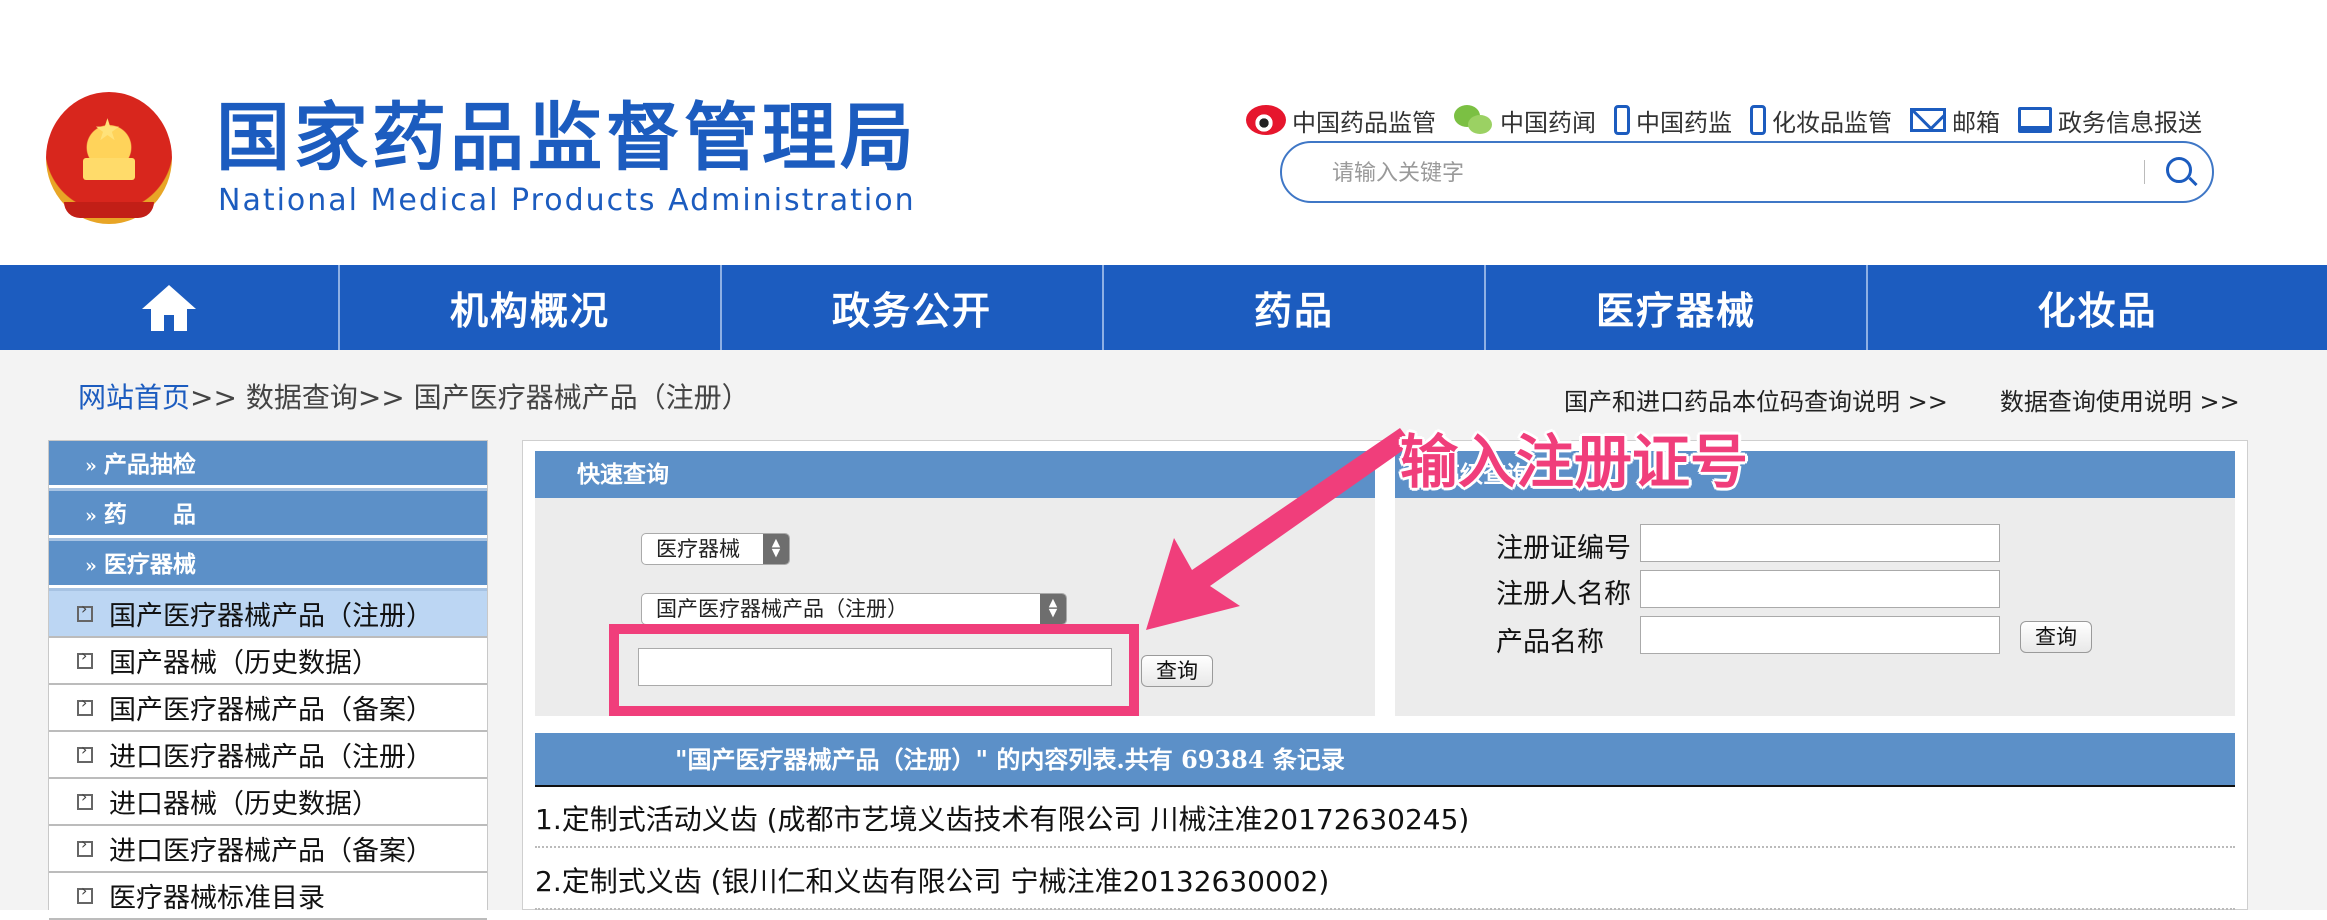 This screenshot has height=920, width=2327. Describe the element at coordinates (782, 609) in the screenshot. I see `database-select-value: 国产医疗器械产品（注册）` at that location.